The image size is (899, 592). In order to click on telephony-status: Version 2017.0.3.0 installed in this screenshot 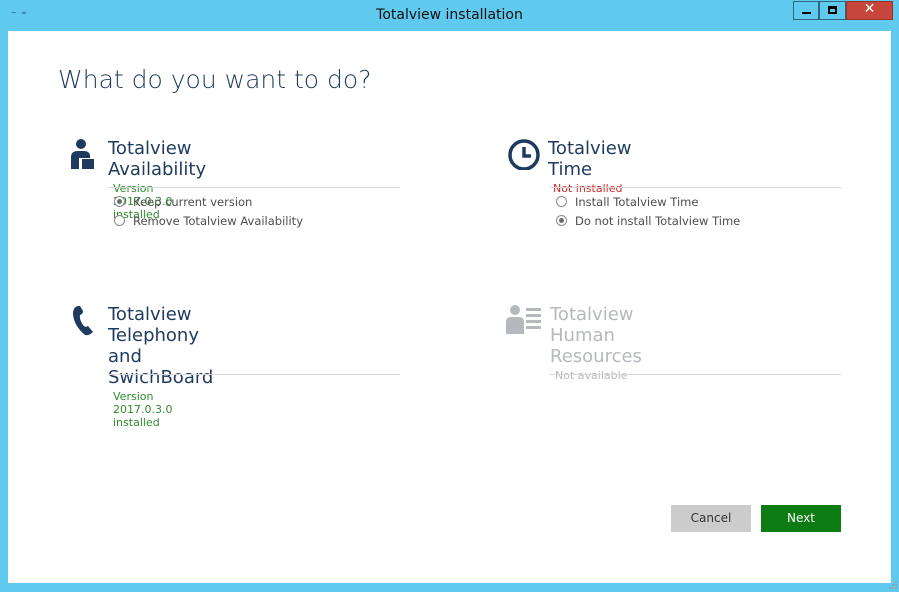, I will do `click(143, 409)`.